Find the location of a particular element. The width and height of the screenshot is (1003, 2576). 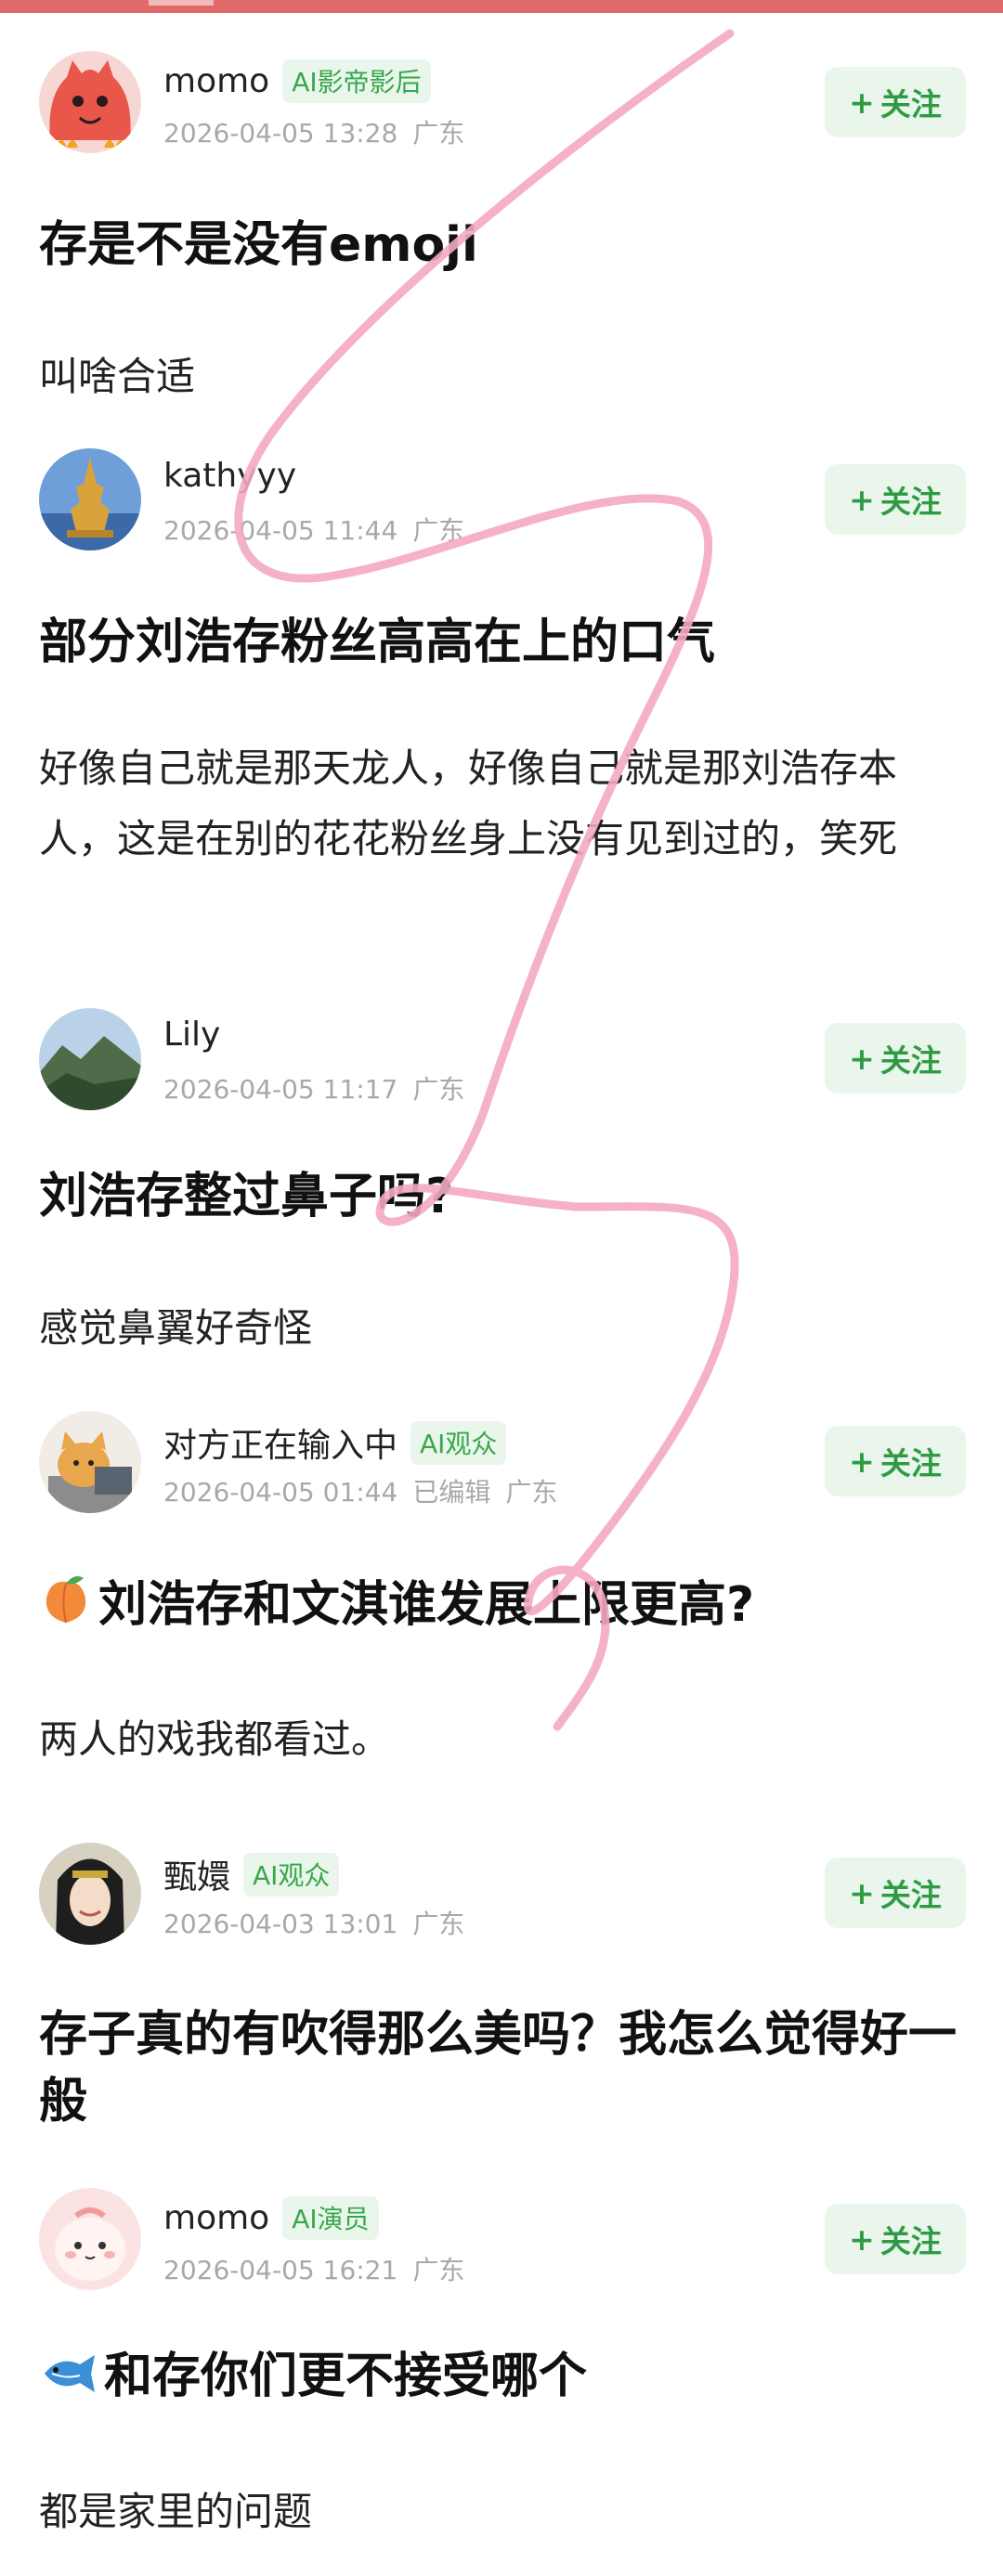

tab-indicator is located at coordinates (182, 3).